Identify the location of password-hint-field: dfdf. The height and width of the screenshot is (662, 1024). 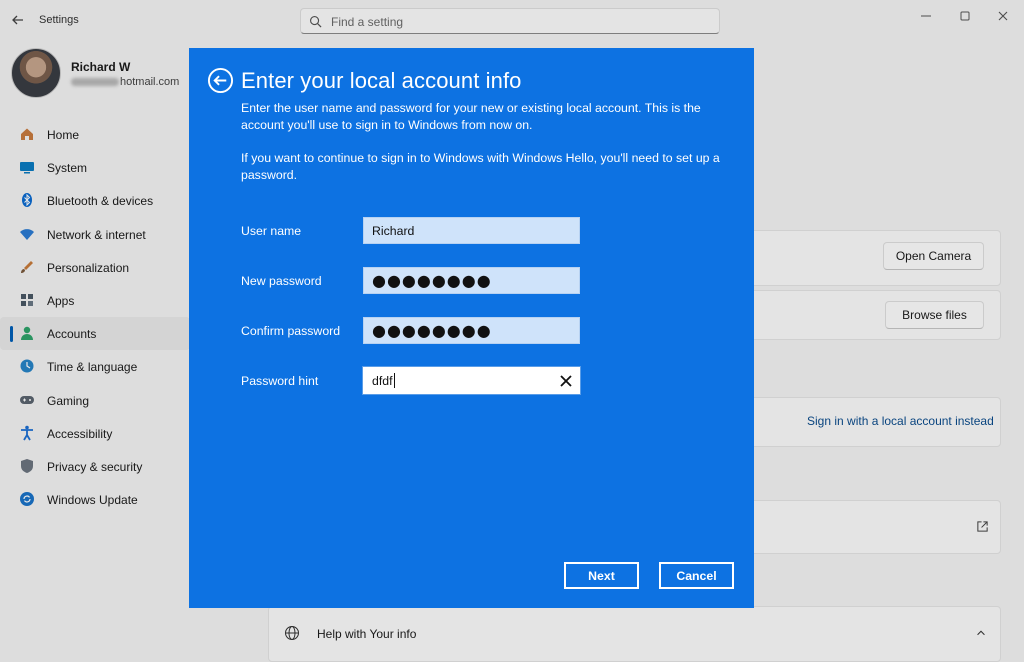
(471, 380).